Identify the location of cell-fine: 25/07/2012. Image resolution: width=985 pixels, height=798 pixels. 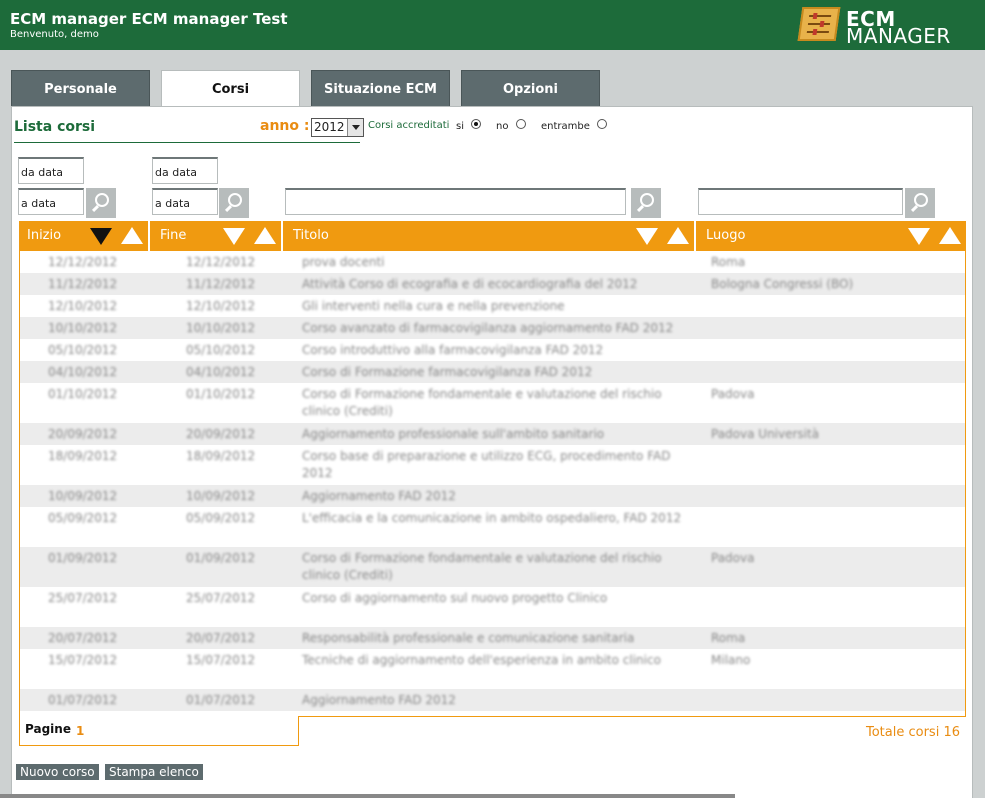
(221, 598).